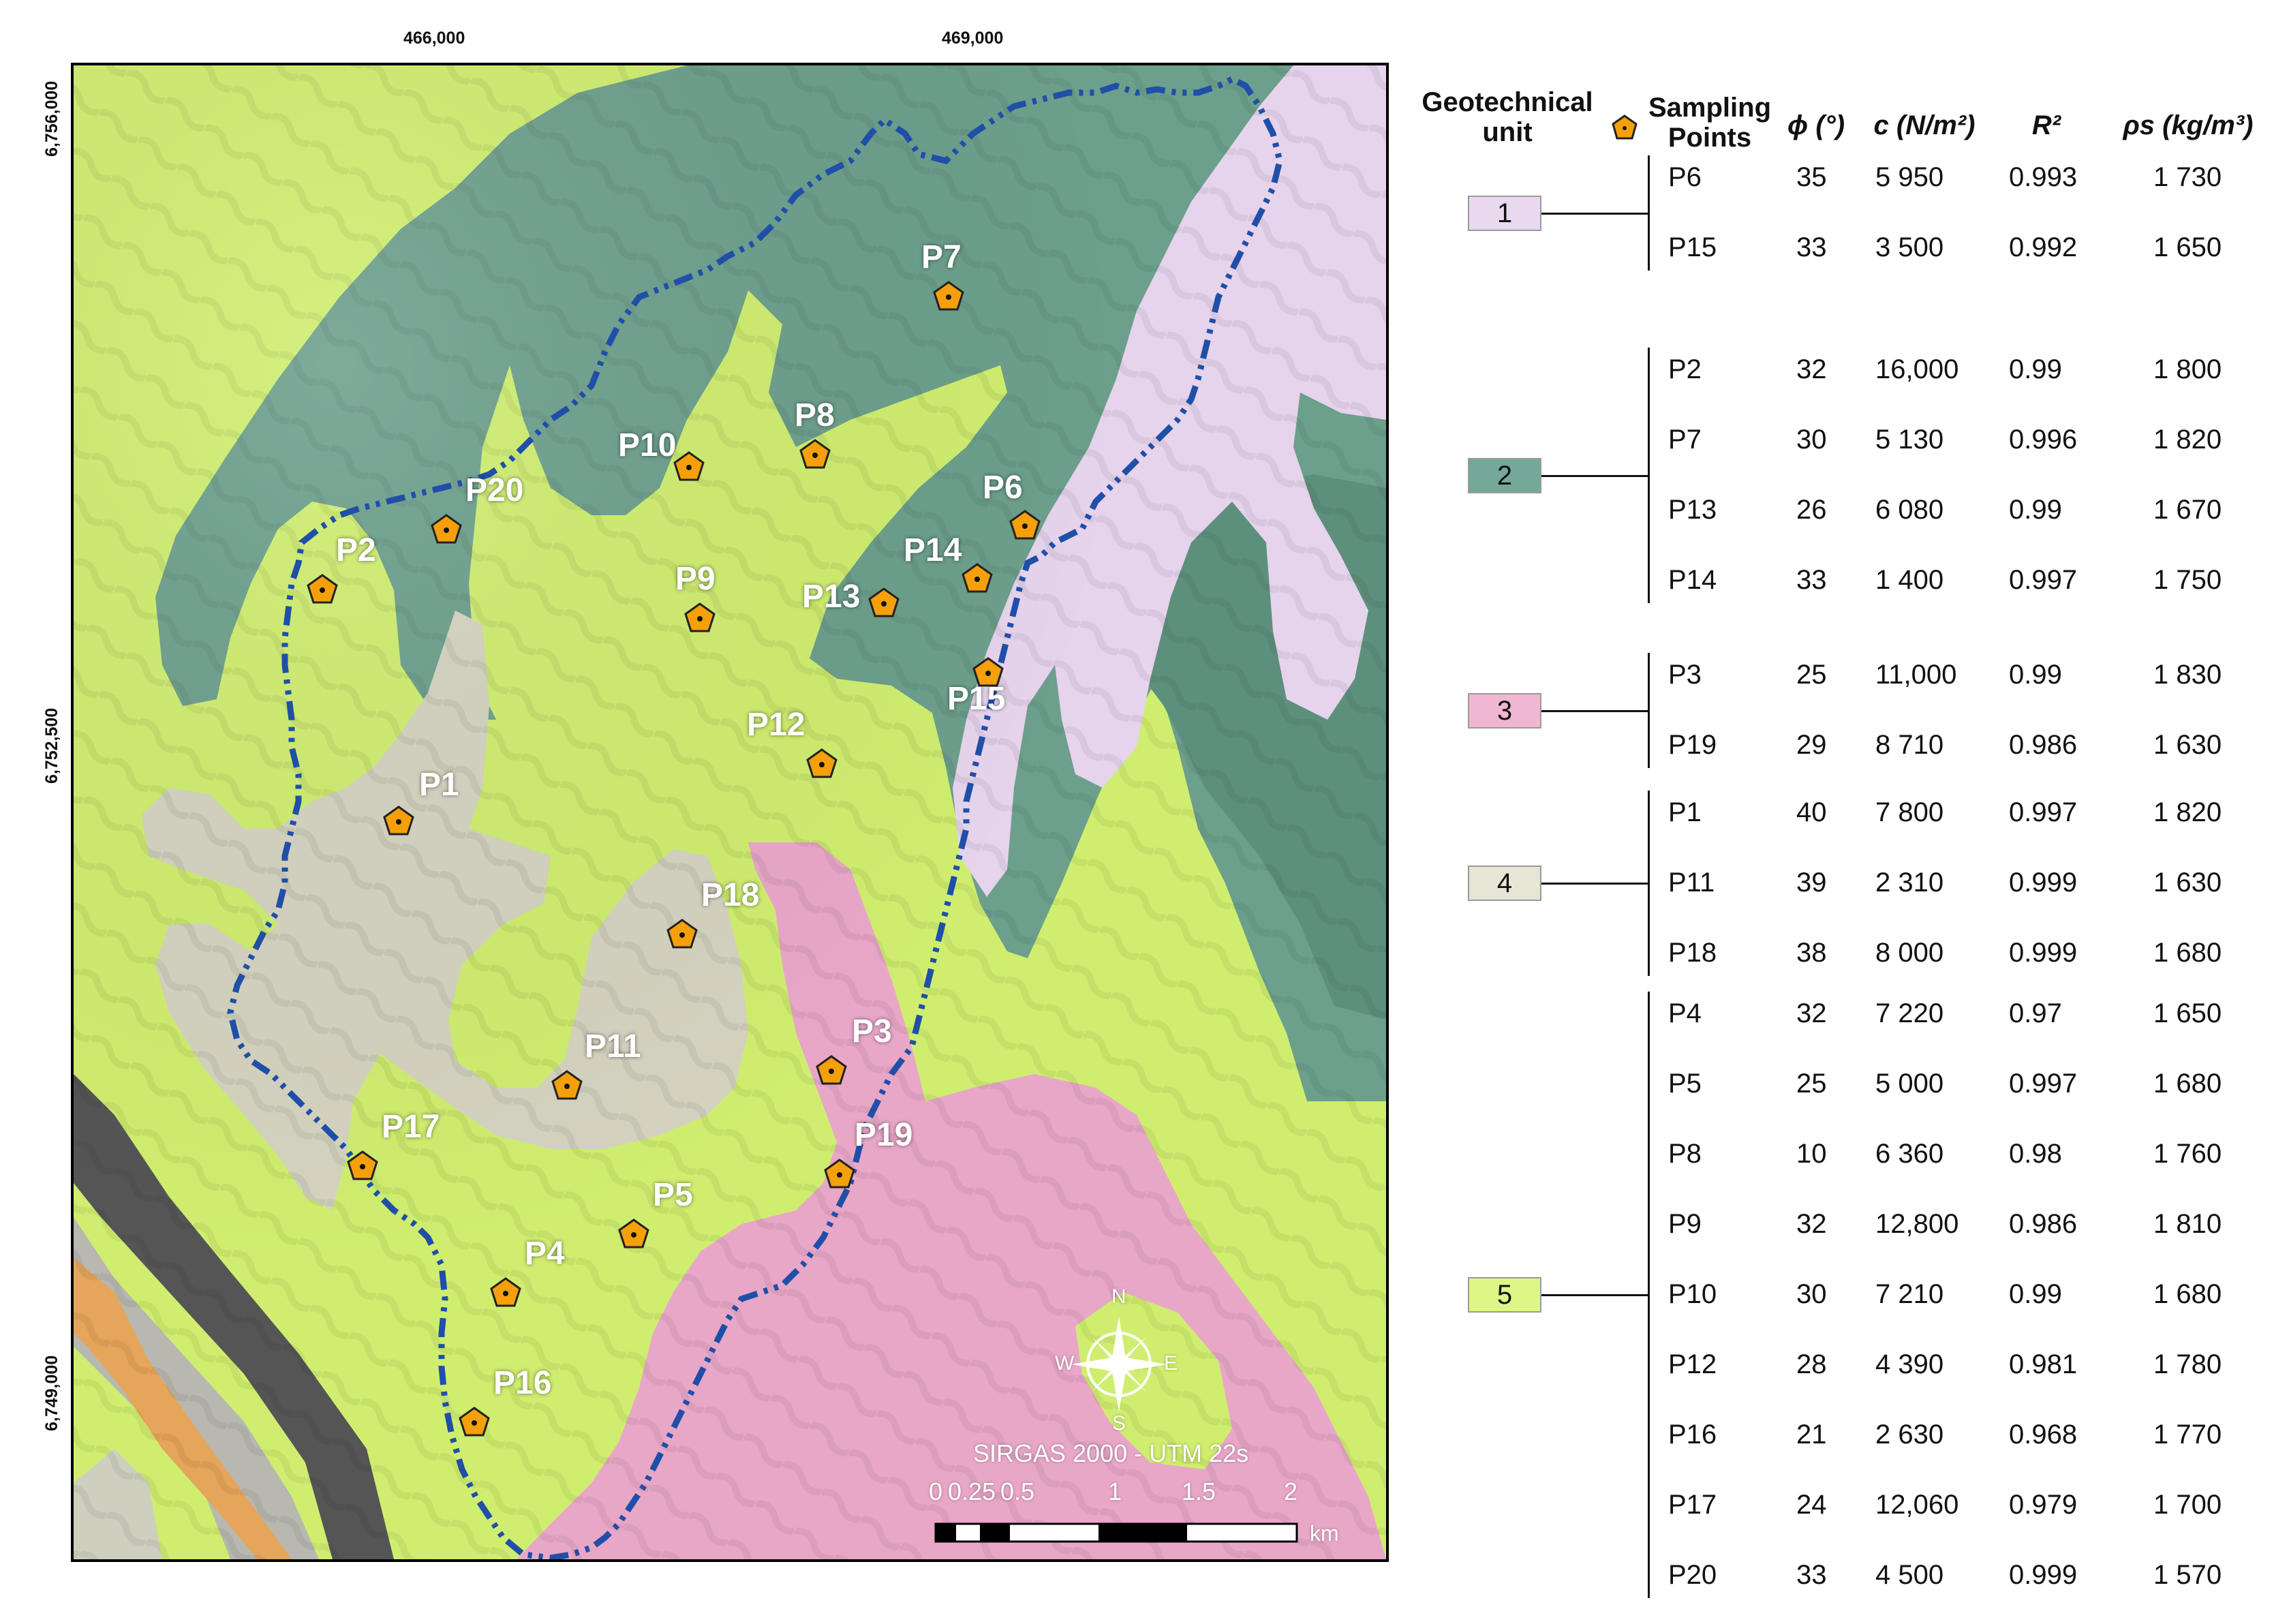 The image size is (2274, 1624). I want to click on cell-phi: 30, so click(1811, 440).